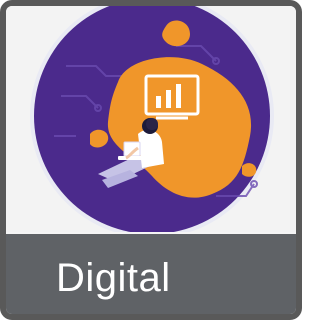  Describe the element at coordinates (249, 170) in the screenshot. I see `small-blob-right` at that location.